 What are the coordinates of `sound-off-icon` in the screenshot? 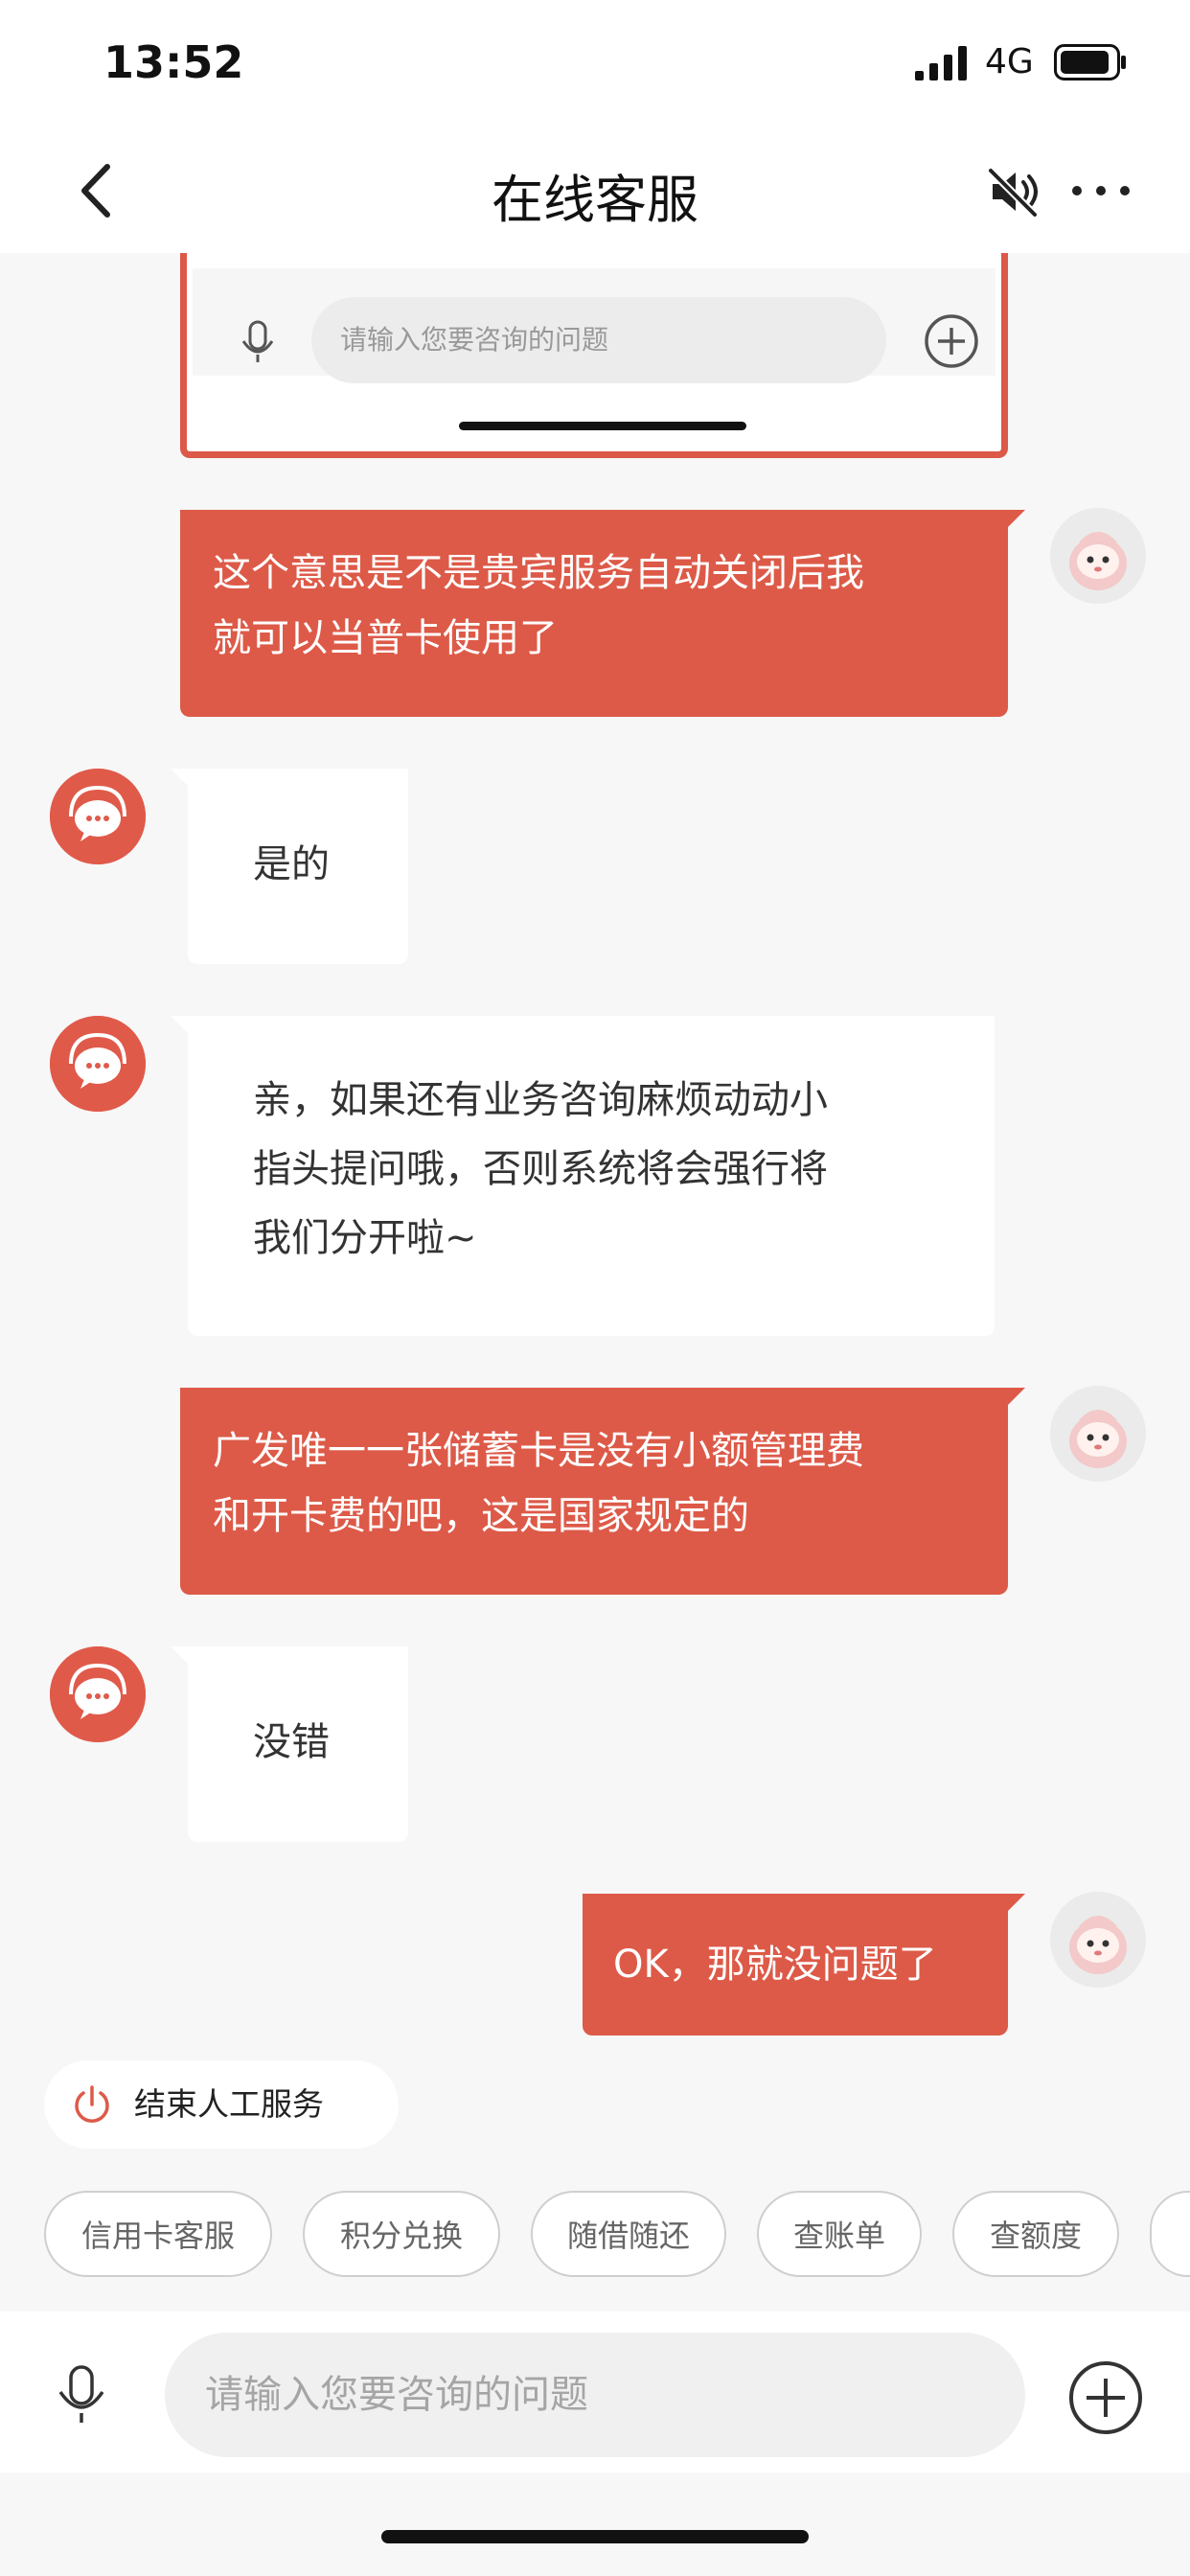 It's located at (1014, 191).